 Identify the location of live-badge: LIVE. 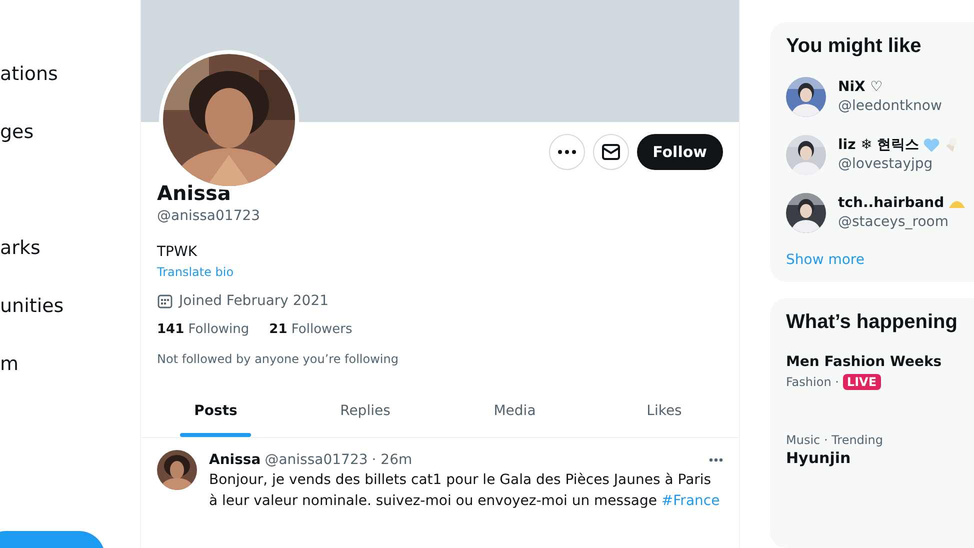
(861, 382).